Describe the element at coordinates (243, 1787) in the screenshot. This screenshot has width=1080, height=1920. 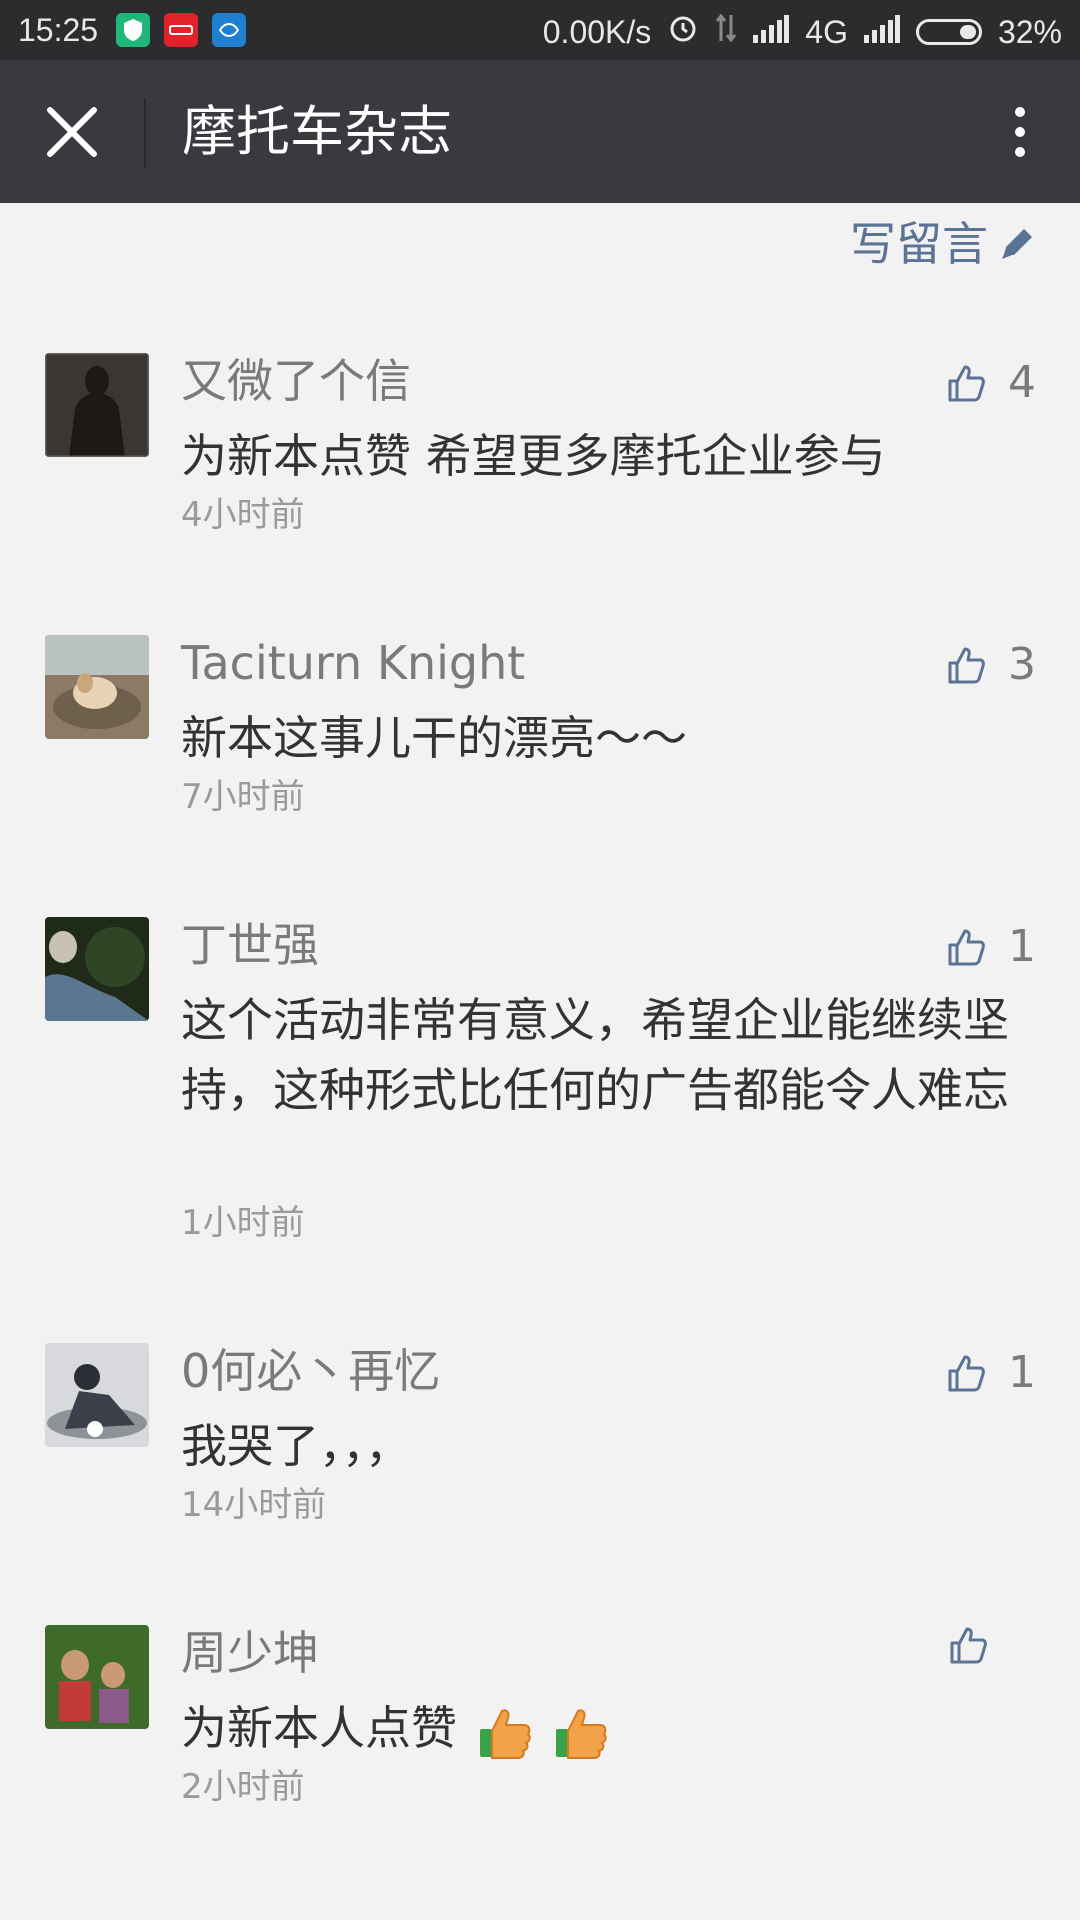
I see `comment-time: 2小时前` at that location.